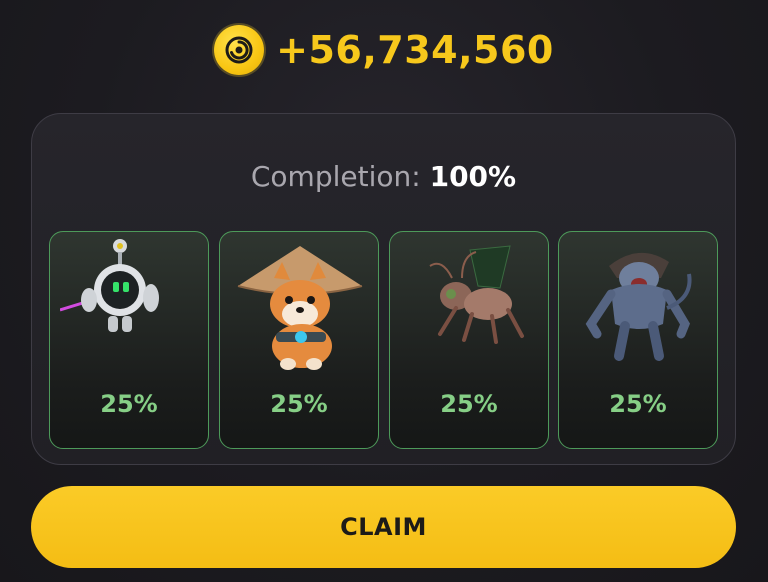  What do you see at coordinates (129, 340) in the screenshot?
I see `card-robot: 25%` at bounding box center [129, 340].